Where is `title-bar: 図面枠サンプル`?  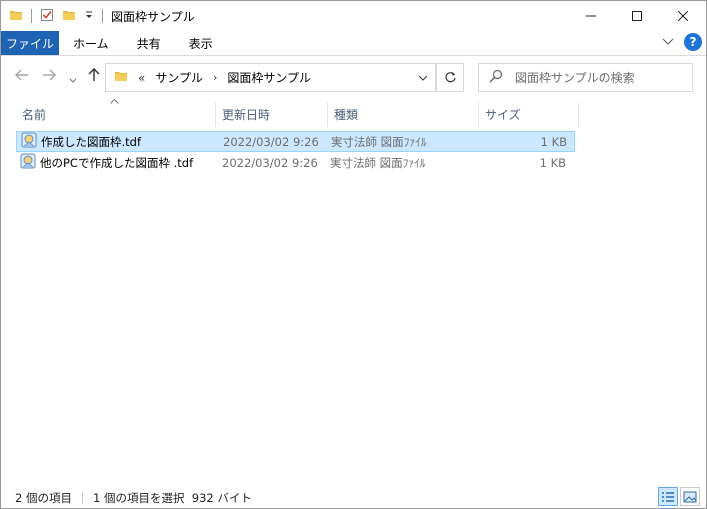 title-bar: 図面枠サンプル is located at coordinates (353, 16).